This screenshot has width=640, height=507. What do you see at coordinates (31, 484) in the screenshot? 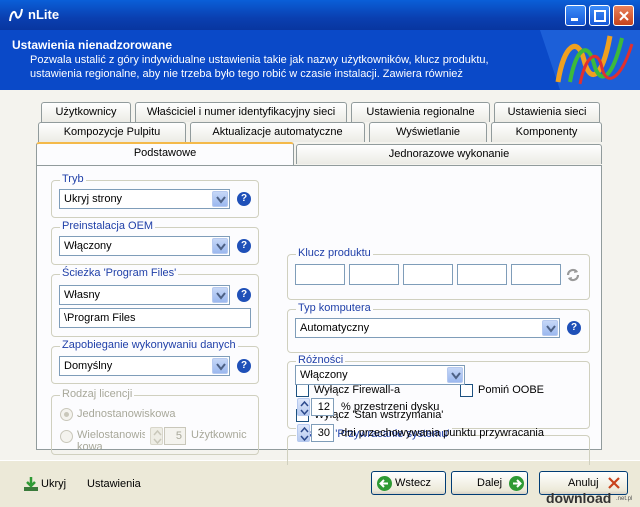
I see `hide-download-icon` at bounding box center [31, 484].